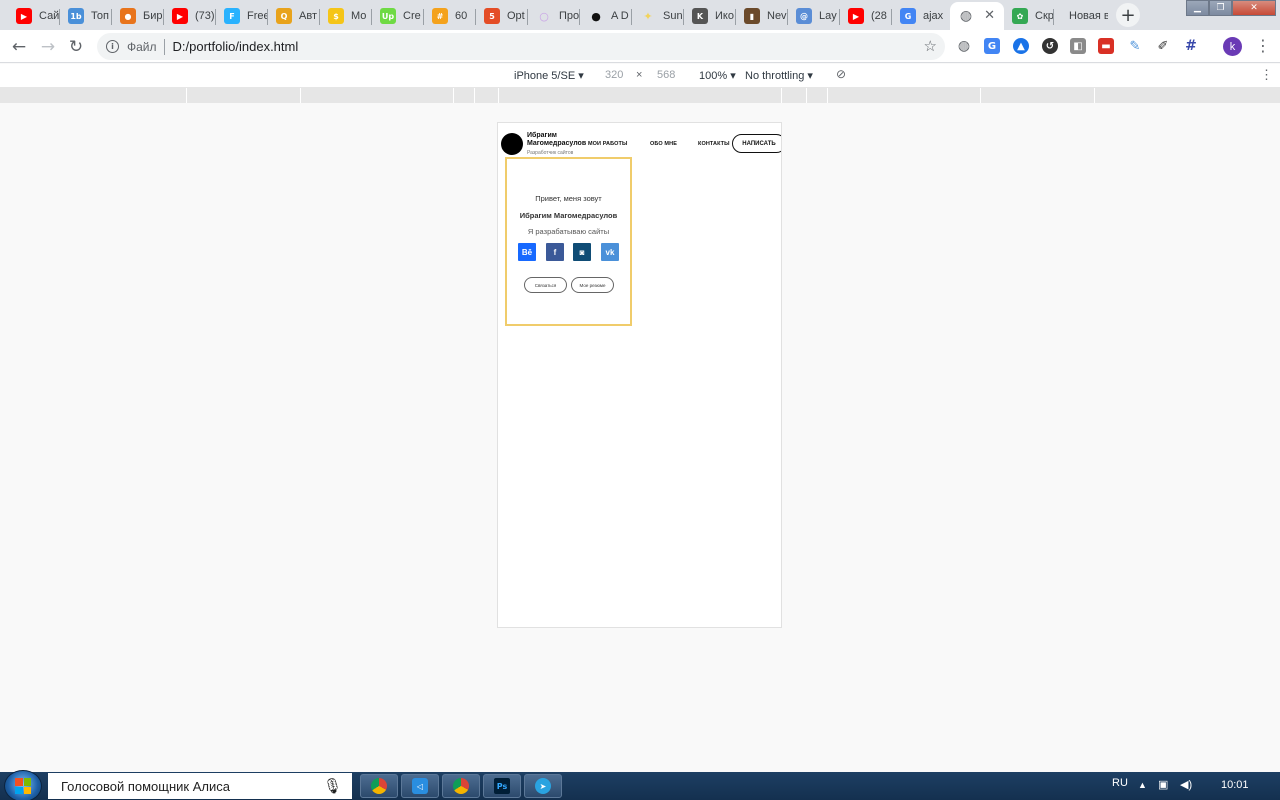  What do you see at coordinates (713, 76) in the screenshot?
I see `zoom-value: 100%` at bounding box center [713, 76].